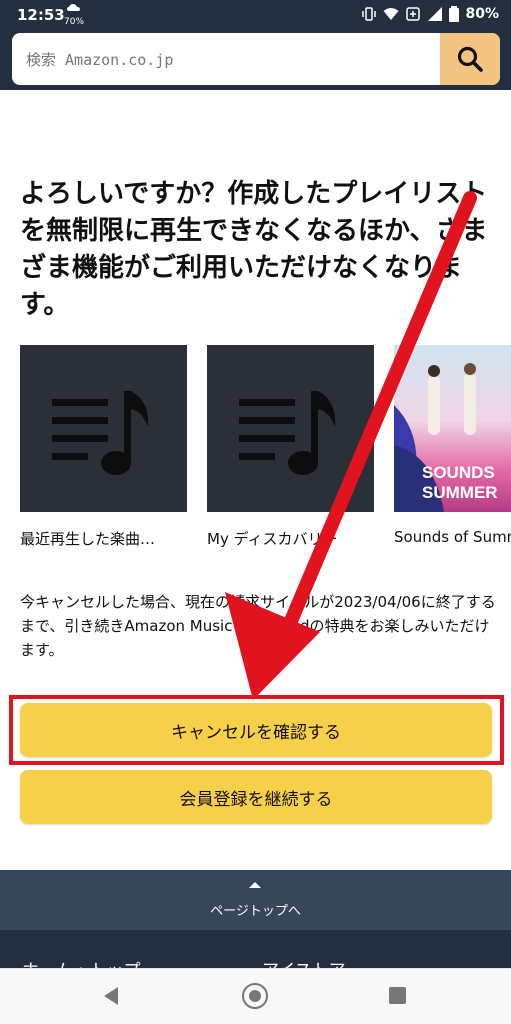 Image resolution: width=511 pixels, height=1024 pixels. I want to click on playlist-card: SOUNDS SUMMER Sounds of Summer, so click(452, 445).